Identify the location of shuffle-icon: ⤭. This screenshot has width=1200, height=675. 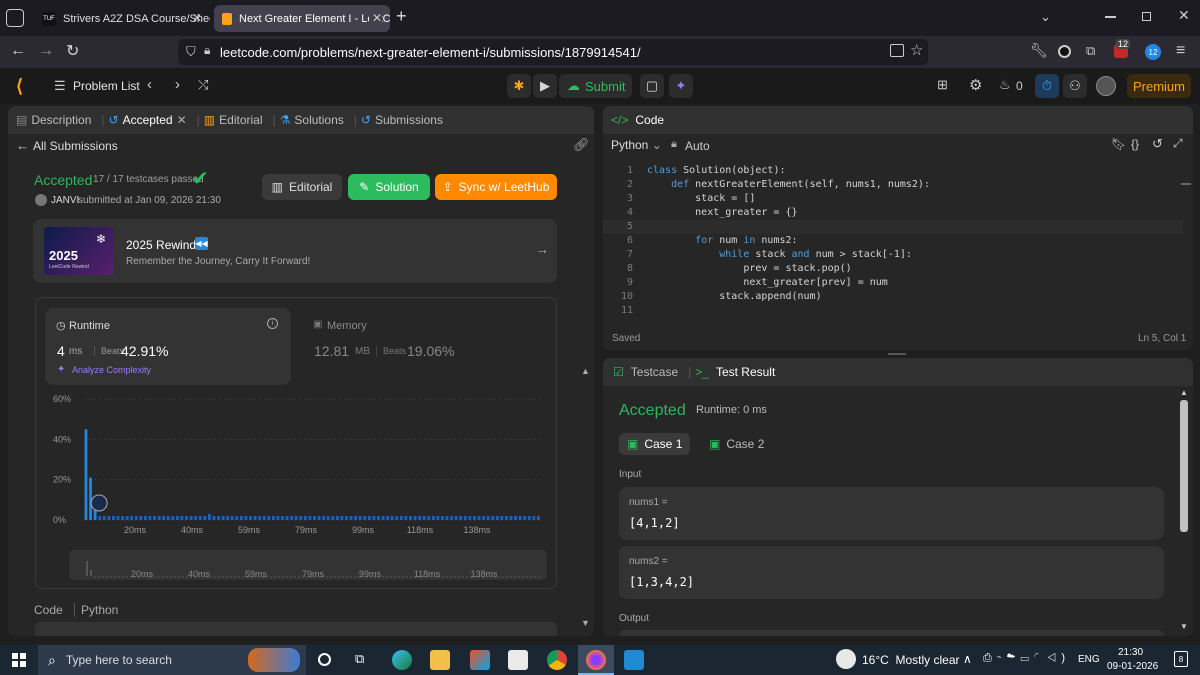
(203, 85).